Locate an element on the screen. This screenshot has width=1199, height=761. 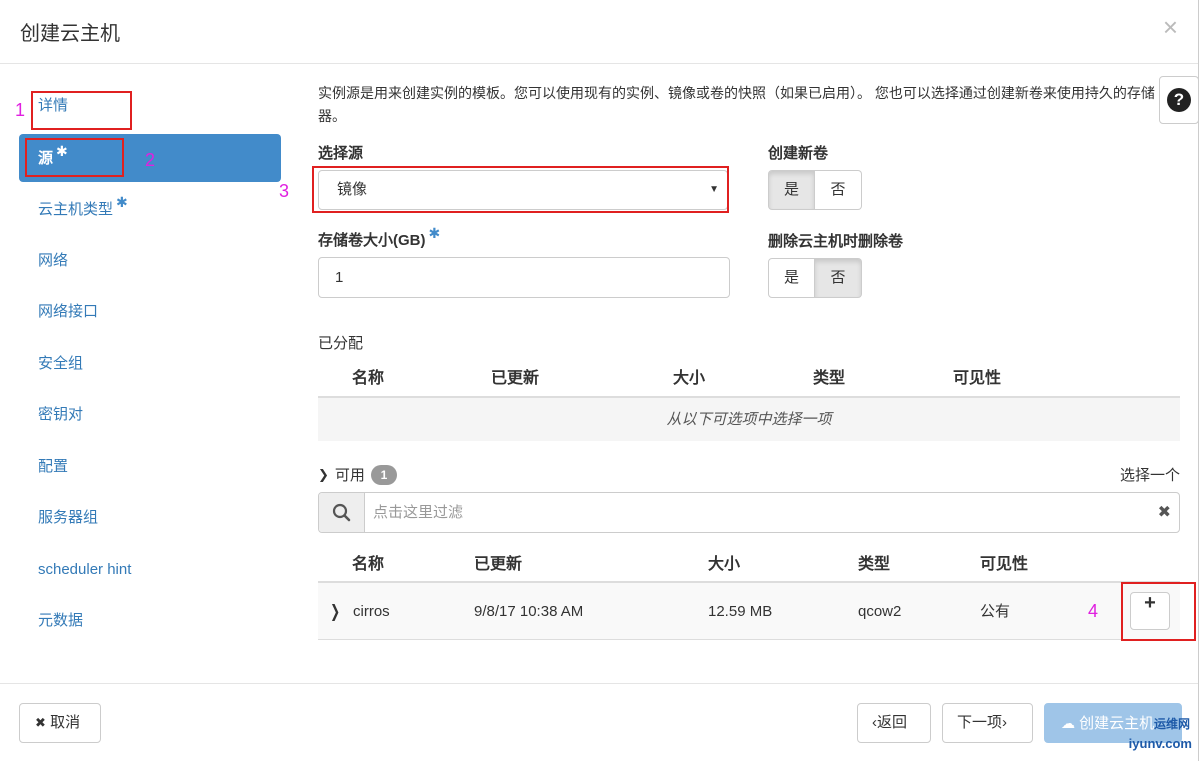
sidebar-item-security-groups: 安全组 is located at coordinates (150, 364).